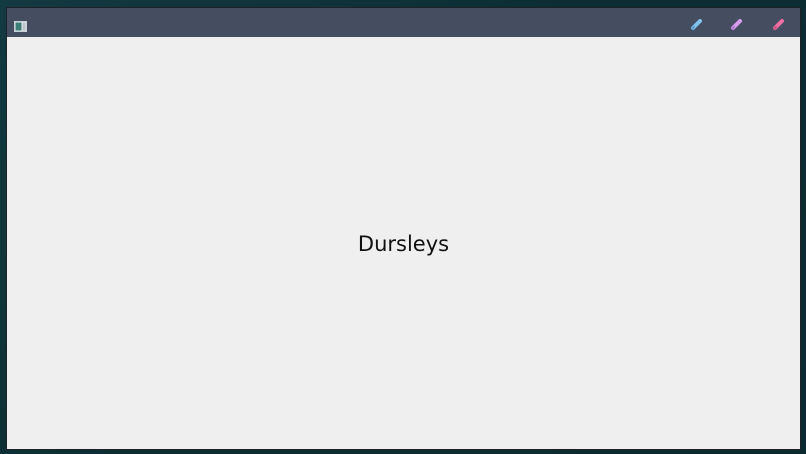 The width and height of the screenshot is (806, 454). I want to click on center-label: Dursleys, so click(403, 244).